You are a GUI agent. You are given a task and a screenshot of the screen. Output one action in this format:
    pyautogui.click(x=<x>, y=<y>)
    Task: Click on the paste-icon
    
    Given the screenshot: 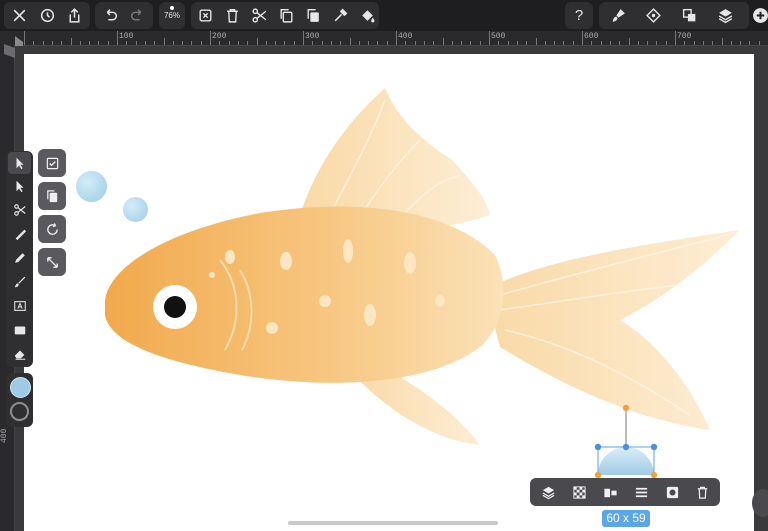 What is the action you would take?
    pyautogui.click(x=312, y=15)
    